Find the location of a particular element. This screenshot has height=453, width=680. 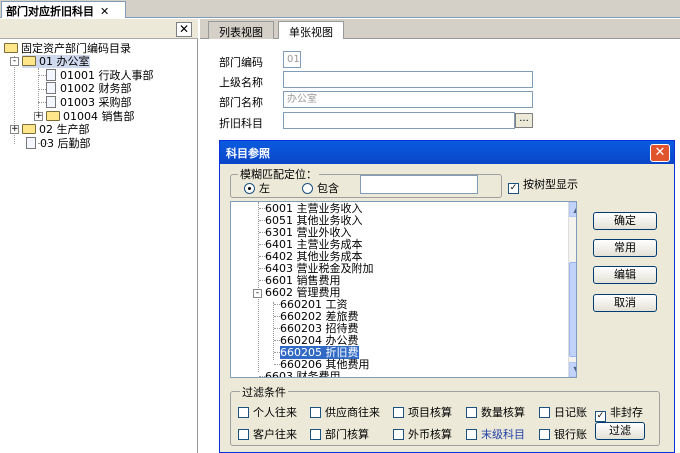

ok-button: 确定 is located at coordinates (625, 221).